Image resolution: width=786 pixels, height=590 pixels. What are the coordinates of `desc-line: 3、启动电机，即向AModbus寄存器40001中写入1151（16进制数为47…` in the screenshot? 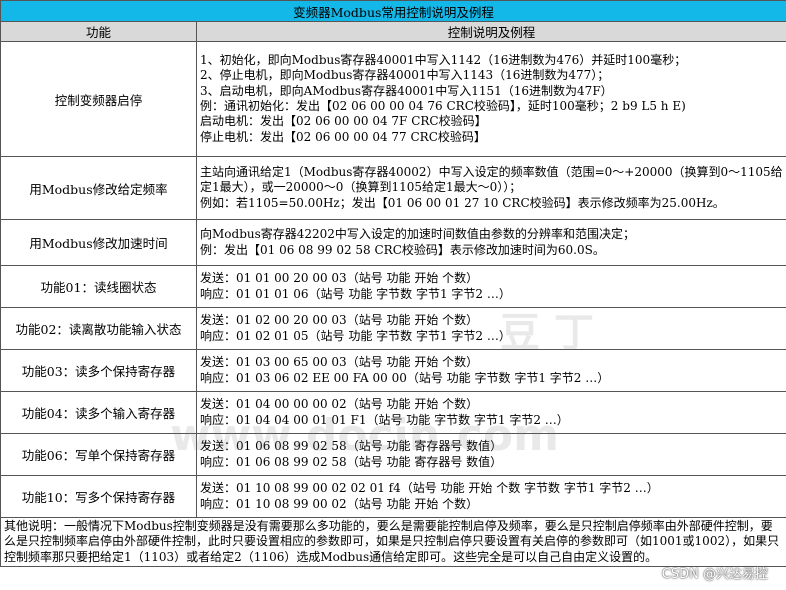 It's located at (406, 90).